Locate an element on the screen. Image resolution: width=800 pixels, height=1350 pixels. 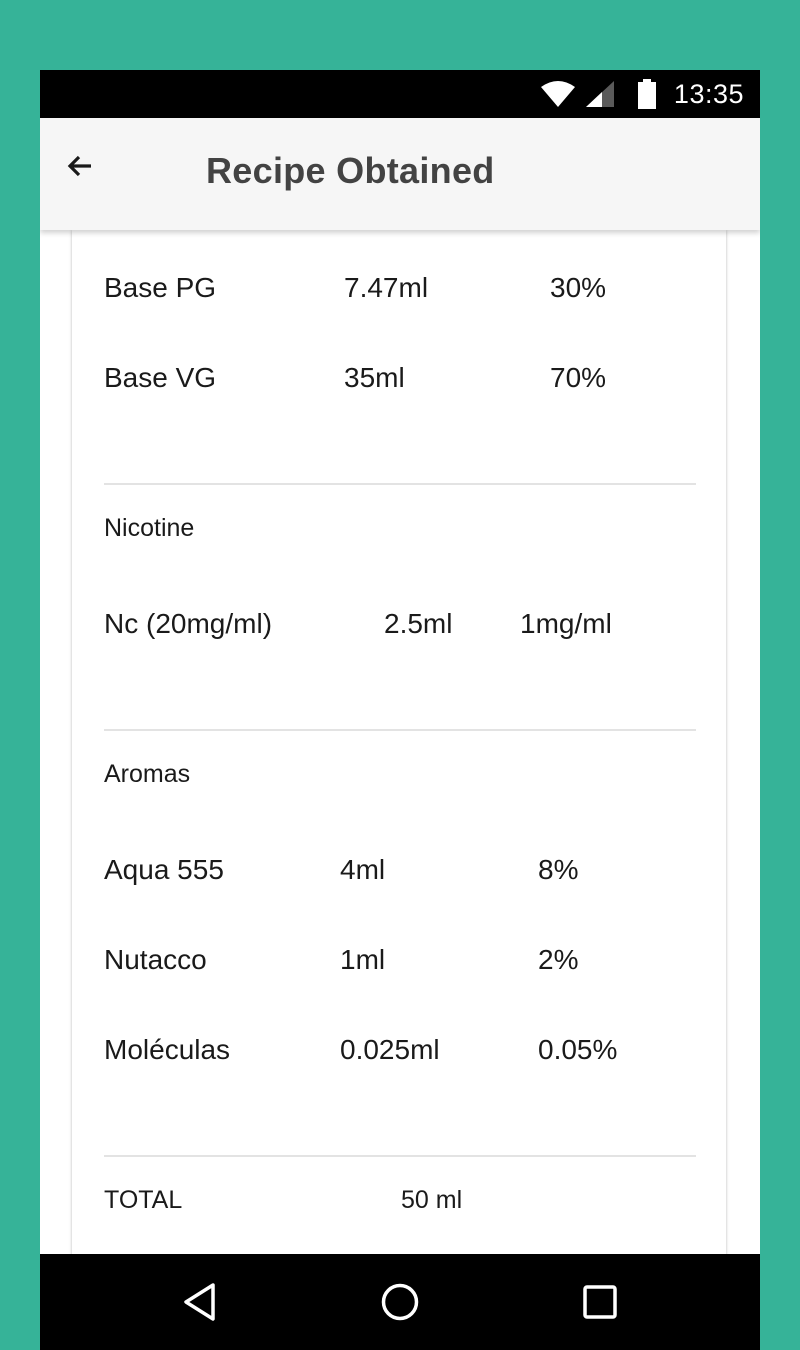
aroma-amount: 1ml is located at coordinates (363, 959).